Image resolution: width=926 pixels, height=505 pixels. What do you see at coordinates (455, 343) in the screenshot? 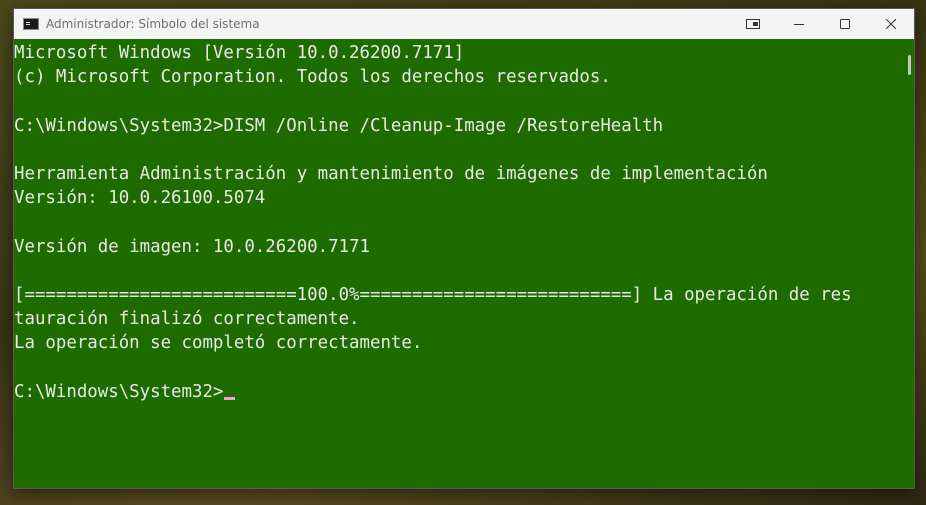
I see `console-line: La operación se completó correctamente.` at bounding box center [455, 343].